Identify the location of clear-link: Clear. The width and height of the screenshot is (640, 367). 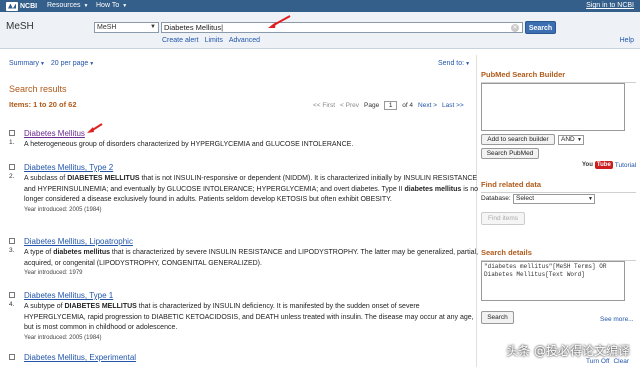
(621, 361).